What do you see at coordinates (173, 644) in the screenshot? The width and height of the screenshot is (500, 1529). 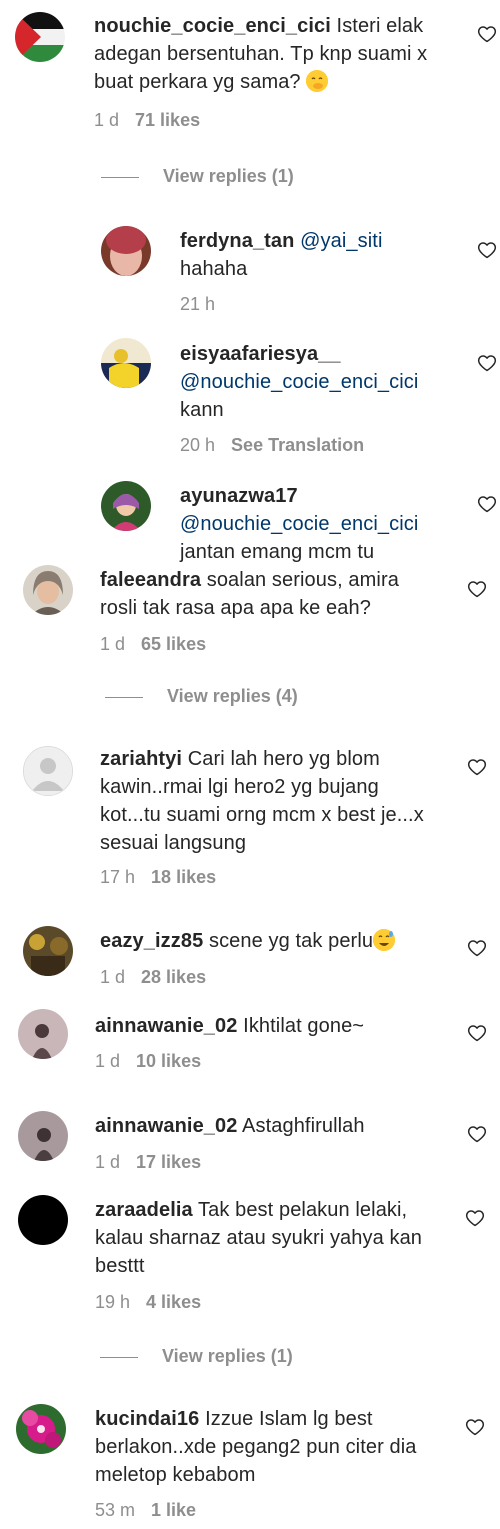 I see `comment-likes: 65 likes` at bounding box center [173, 644].